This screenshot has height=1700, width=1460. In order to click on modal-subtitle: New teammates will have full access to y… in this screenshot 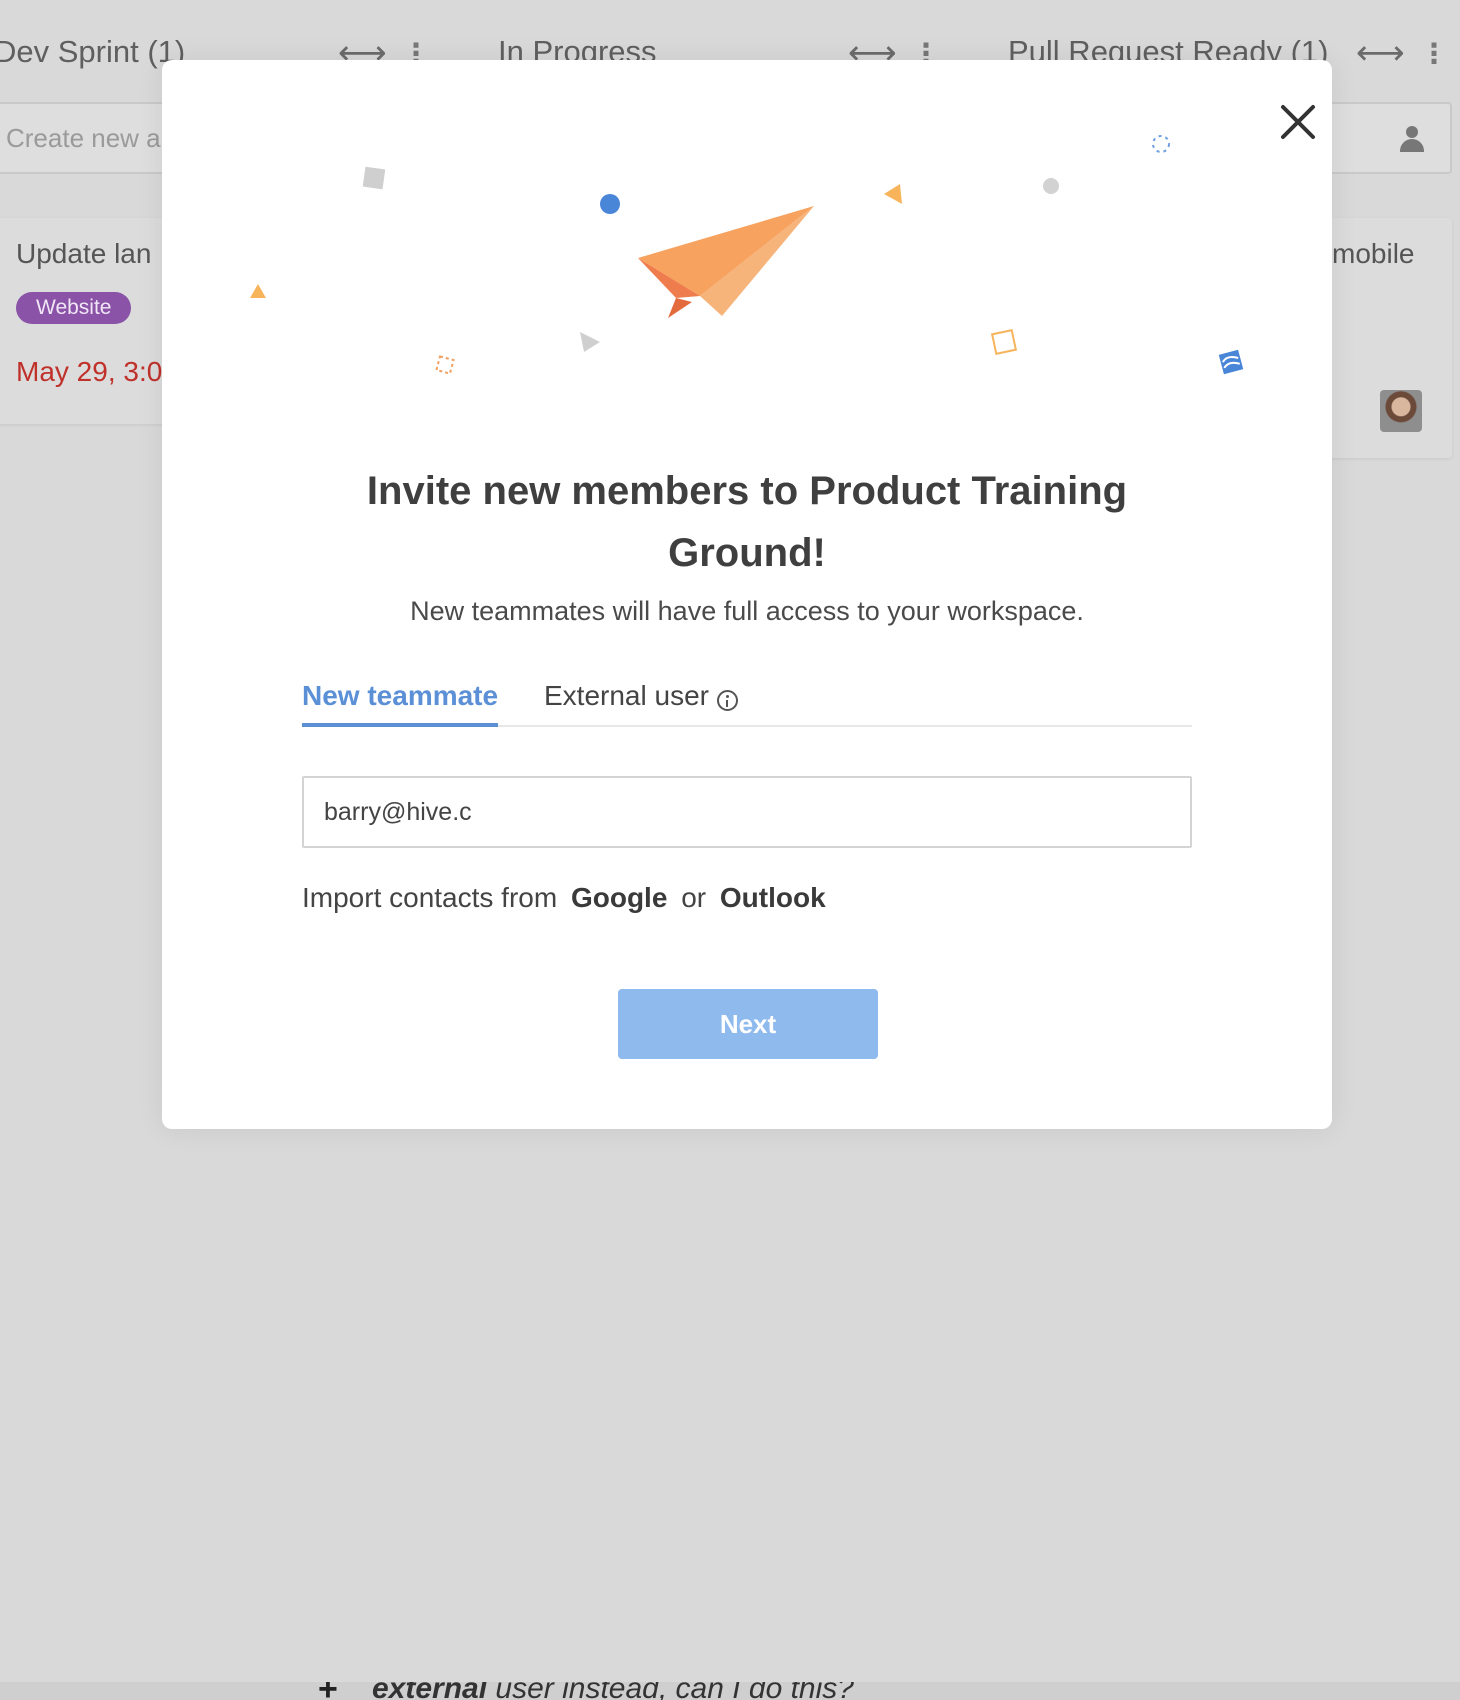, I will do `click(747, 611)`.